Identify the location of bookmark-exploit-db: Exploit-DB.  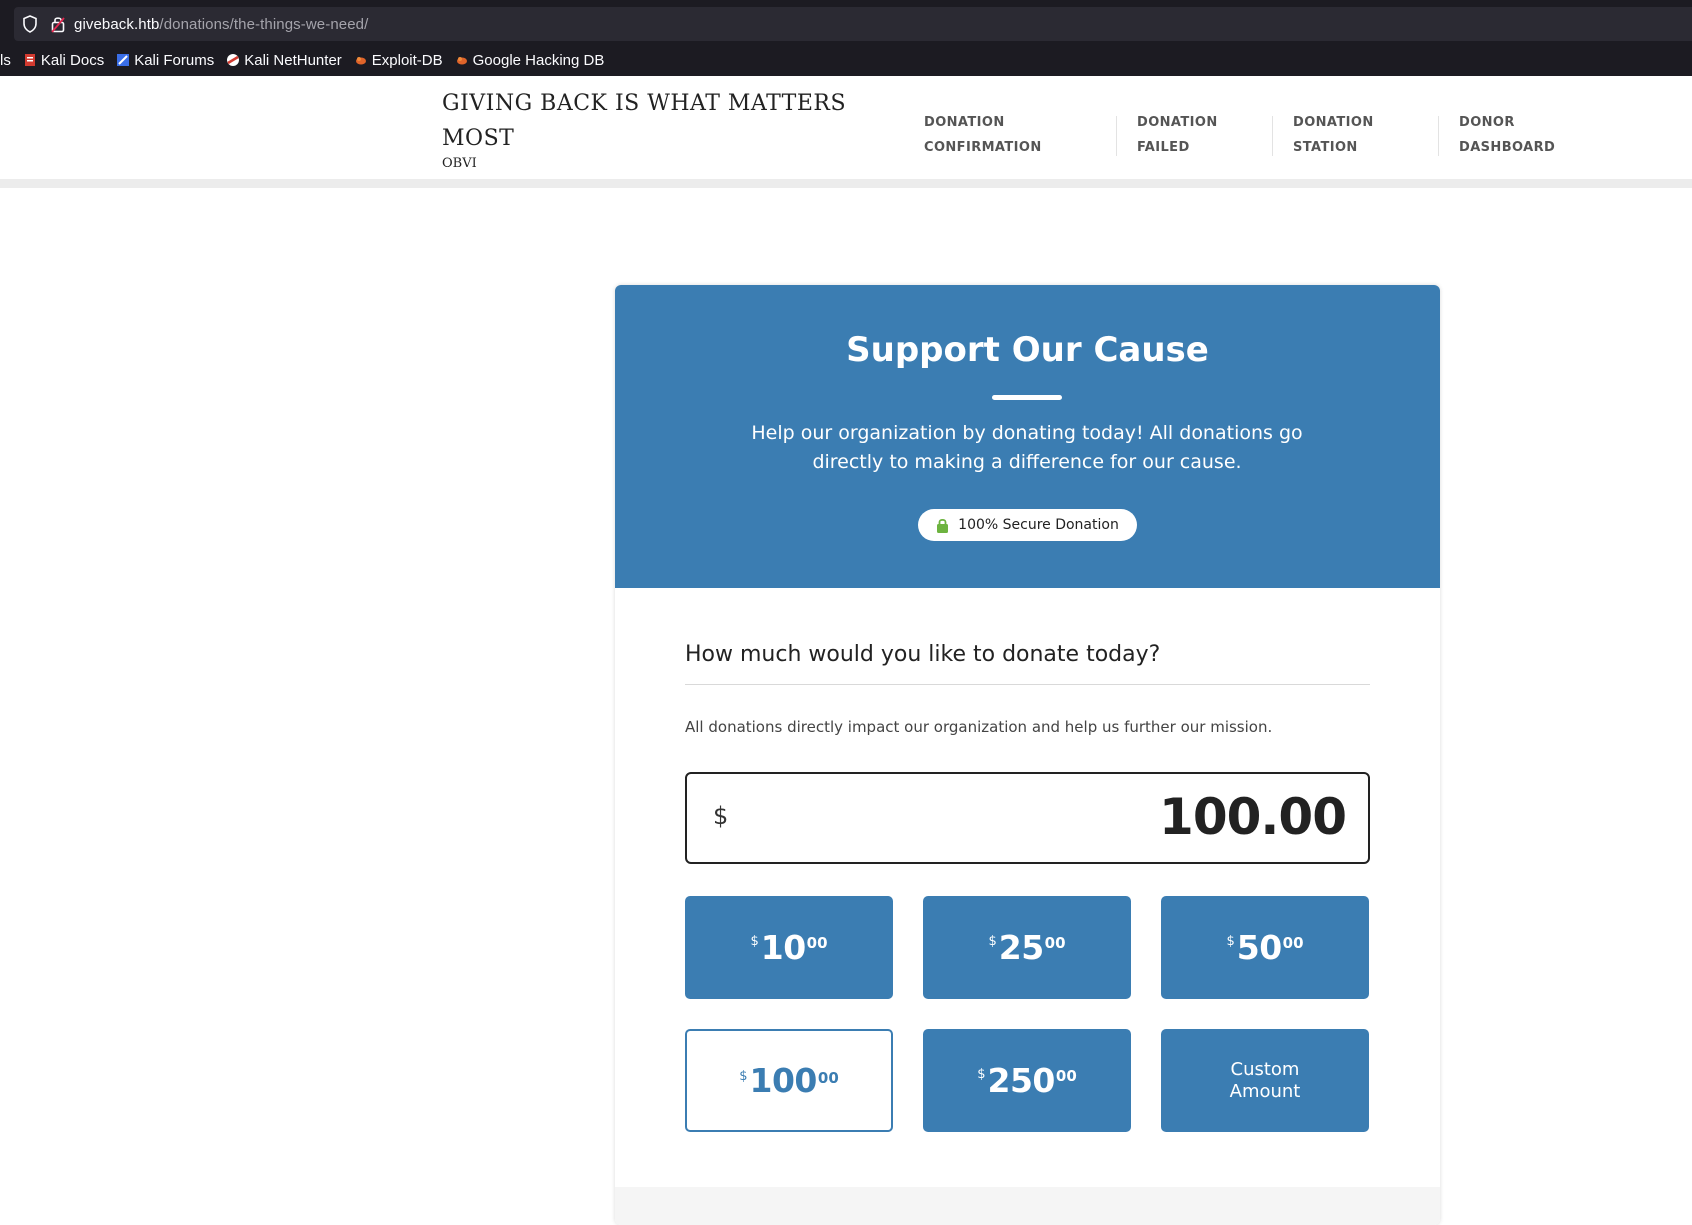
(398, 60).